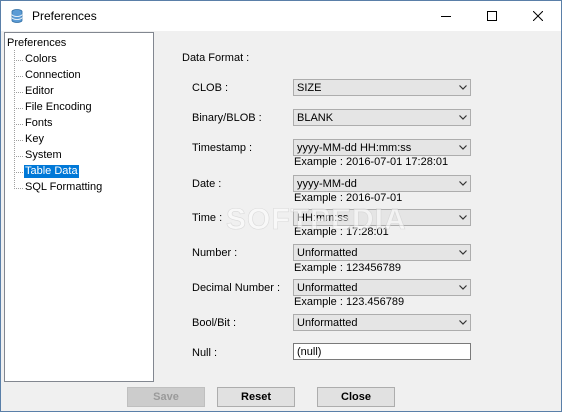  Describe the element at coordinates (382, 87) in the screenshot. I see `clob-select: SIZE` at that location.